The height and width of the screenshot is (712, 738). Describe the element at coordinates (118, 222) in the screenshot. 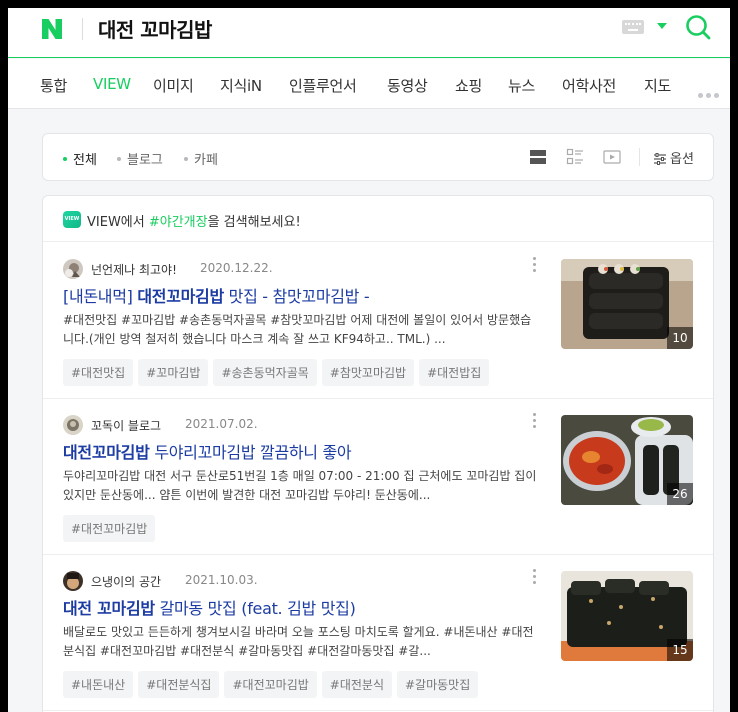

I see `suggestion-prefix: VIEW에서` at that location.